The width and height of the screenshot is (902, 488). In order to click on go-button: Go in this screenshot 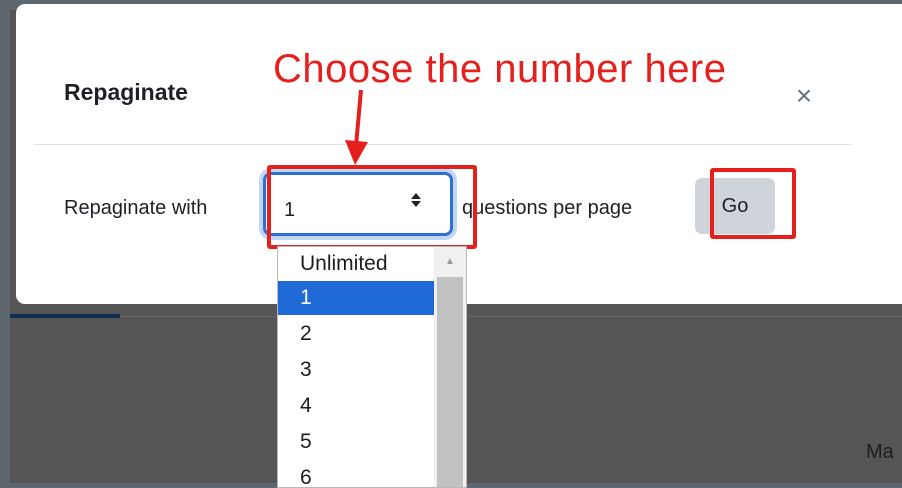, I will do `click(735, 206)`.